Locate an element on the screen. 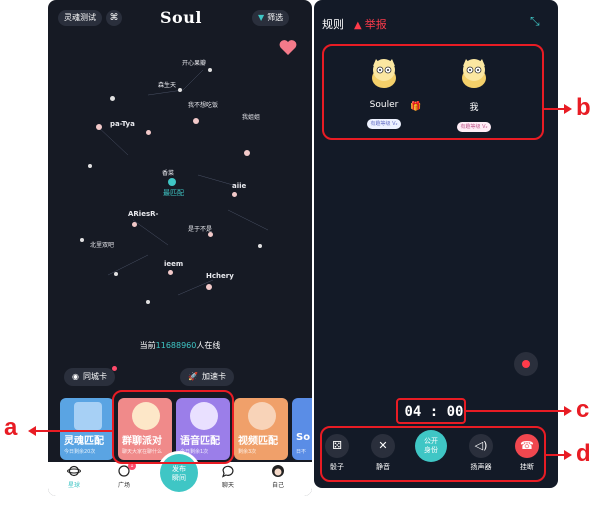  minimize-icon: ⤡ is located at coordinates (535, 21).